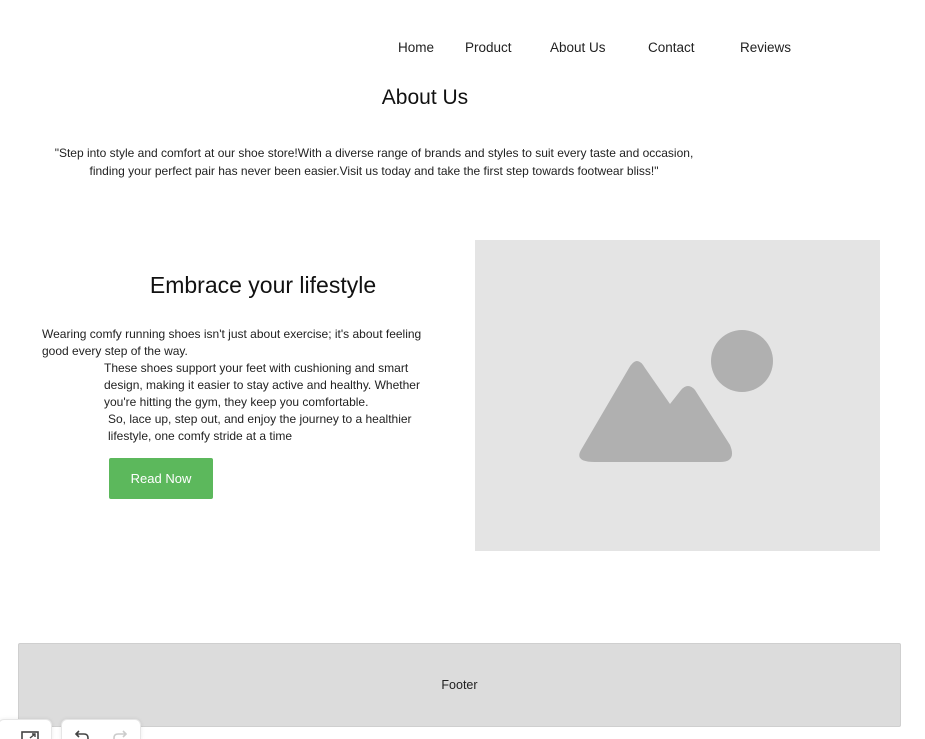  Describe the element at coordinates (161, 478) in the screenshot. I see `read-now-button: Read Now` at that location.